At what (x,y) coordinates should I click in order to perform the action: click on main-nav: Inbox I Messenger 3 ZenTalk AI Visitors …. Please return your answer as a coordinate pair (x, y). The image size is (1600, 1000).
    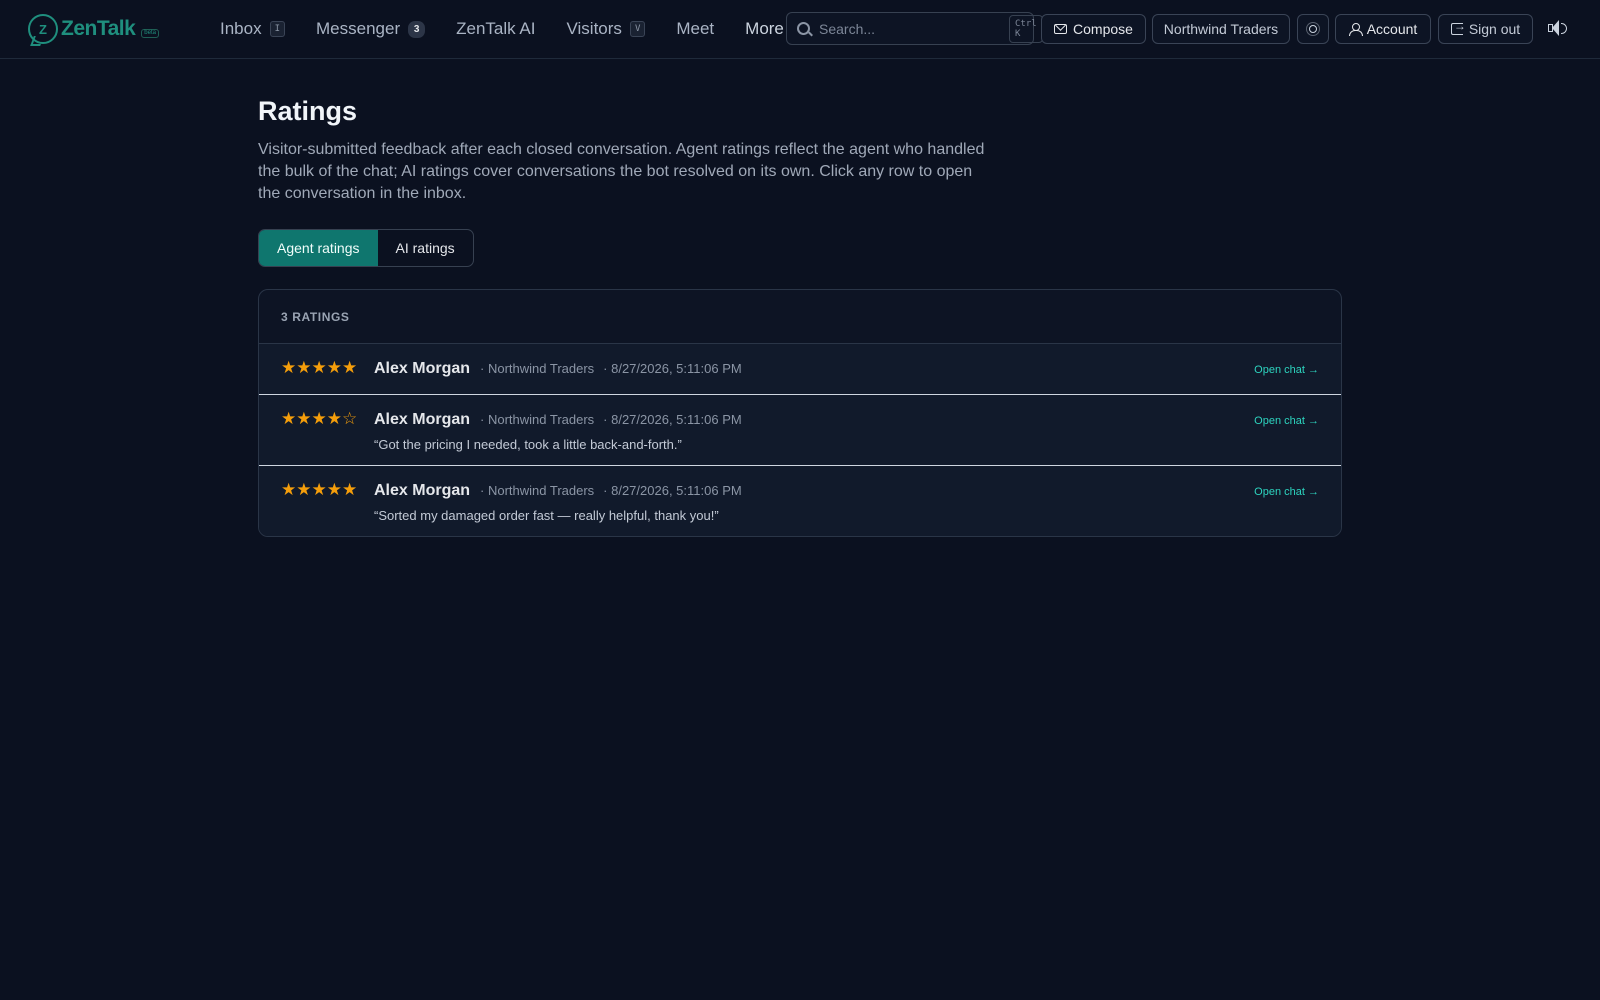
    Looking at the image, I should click on (510, 29).